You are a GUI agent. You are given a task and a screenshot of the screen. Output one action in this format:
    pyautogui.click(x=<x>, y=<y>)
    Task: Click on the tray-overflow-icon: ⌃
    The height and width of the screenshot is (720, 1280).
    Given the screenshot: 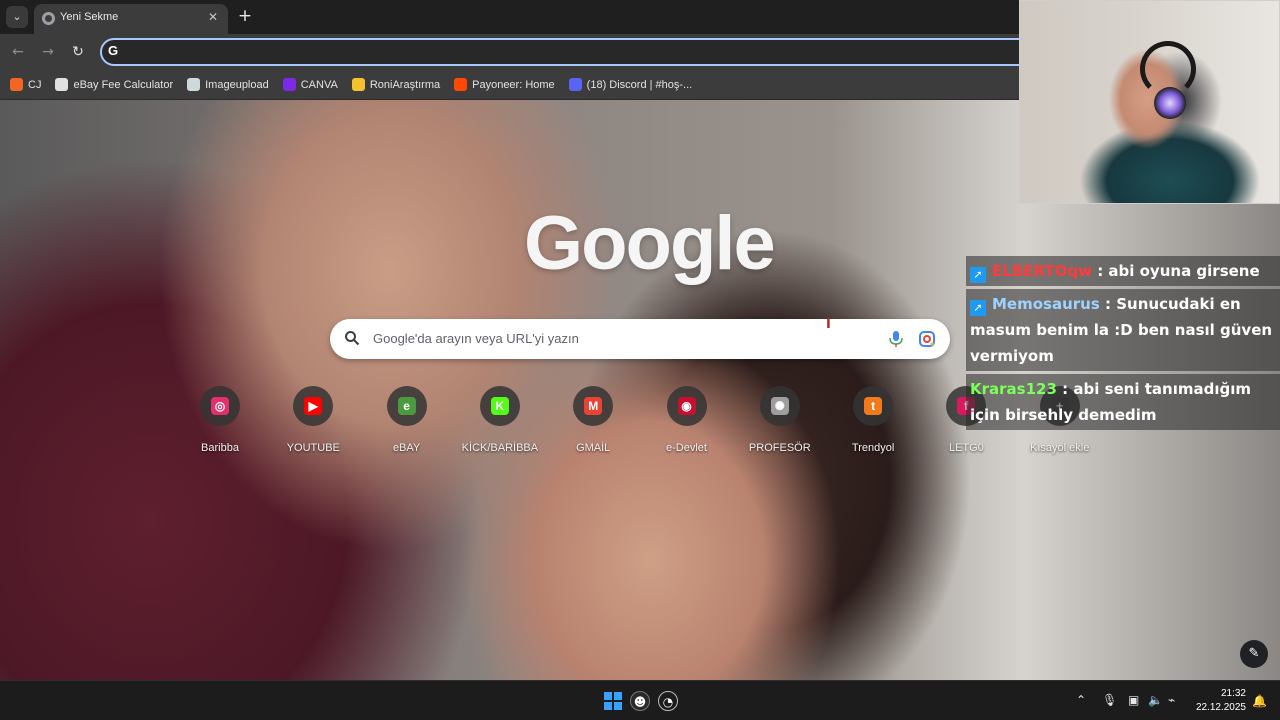 What is the action you would take?
    pyautogui.click(x=1081, y=700)
    